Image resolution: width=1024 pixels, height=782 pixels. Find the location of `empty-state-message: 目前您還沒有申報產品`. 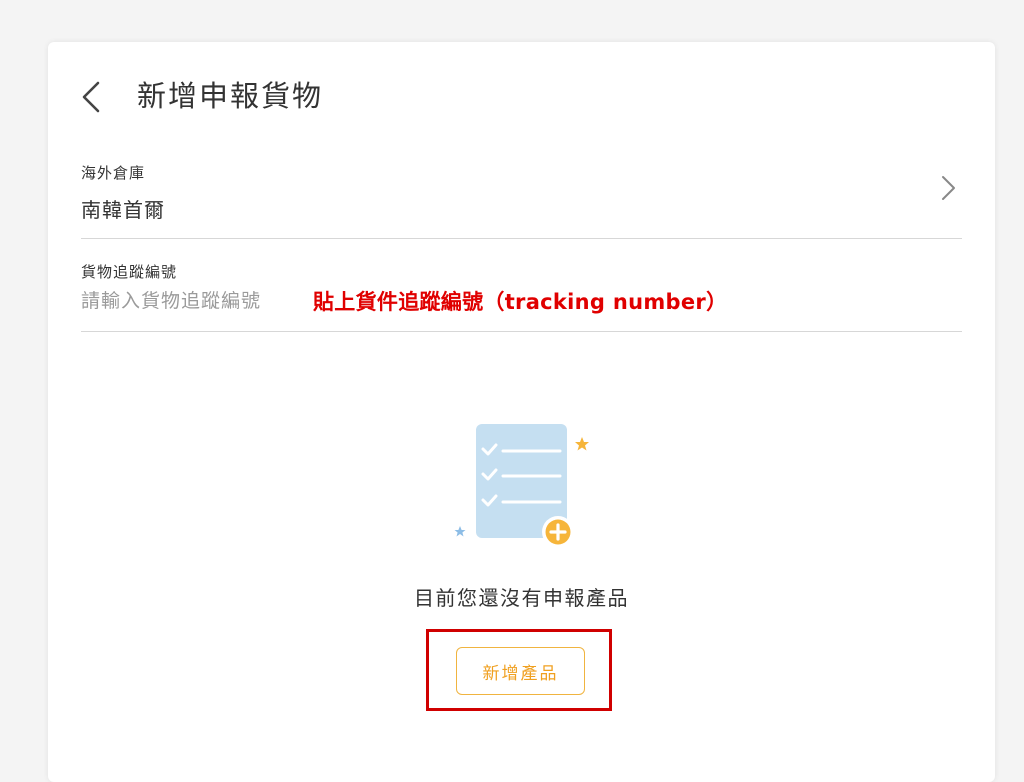

empty-state-message: 目前您還沒有申報產品 is located at coordinates (521, 598).